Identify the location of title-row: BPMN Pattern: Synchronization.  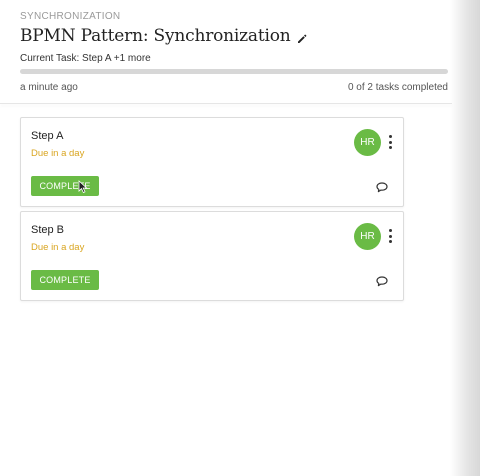
(163, 36).